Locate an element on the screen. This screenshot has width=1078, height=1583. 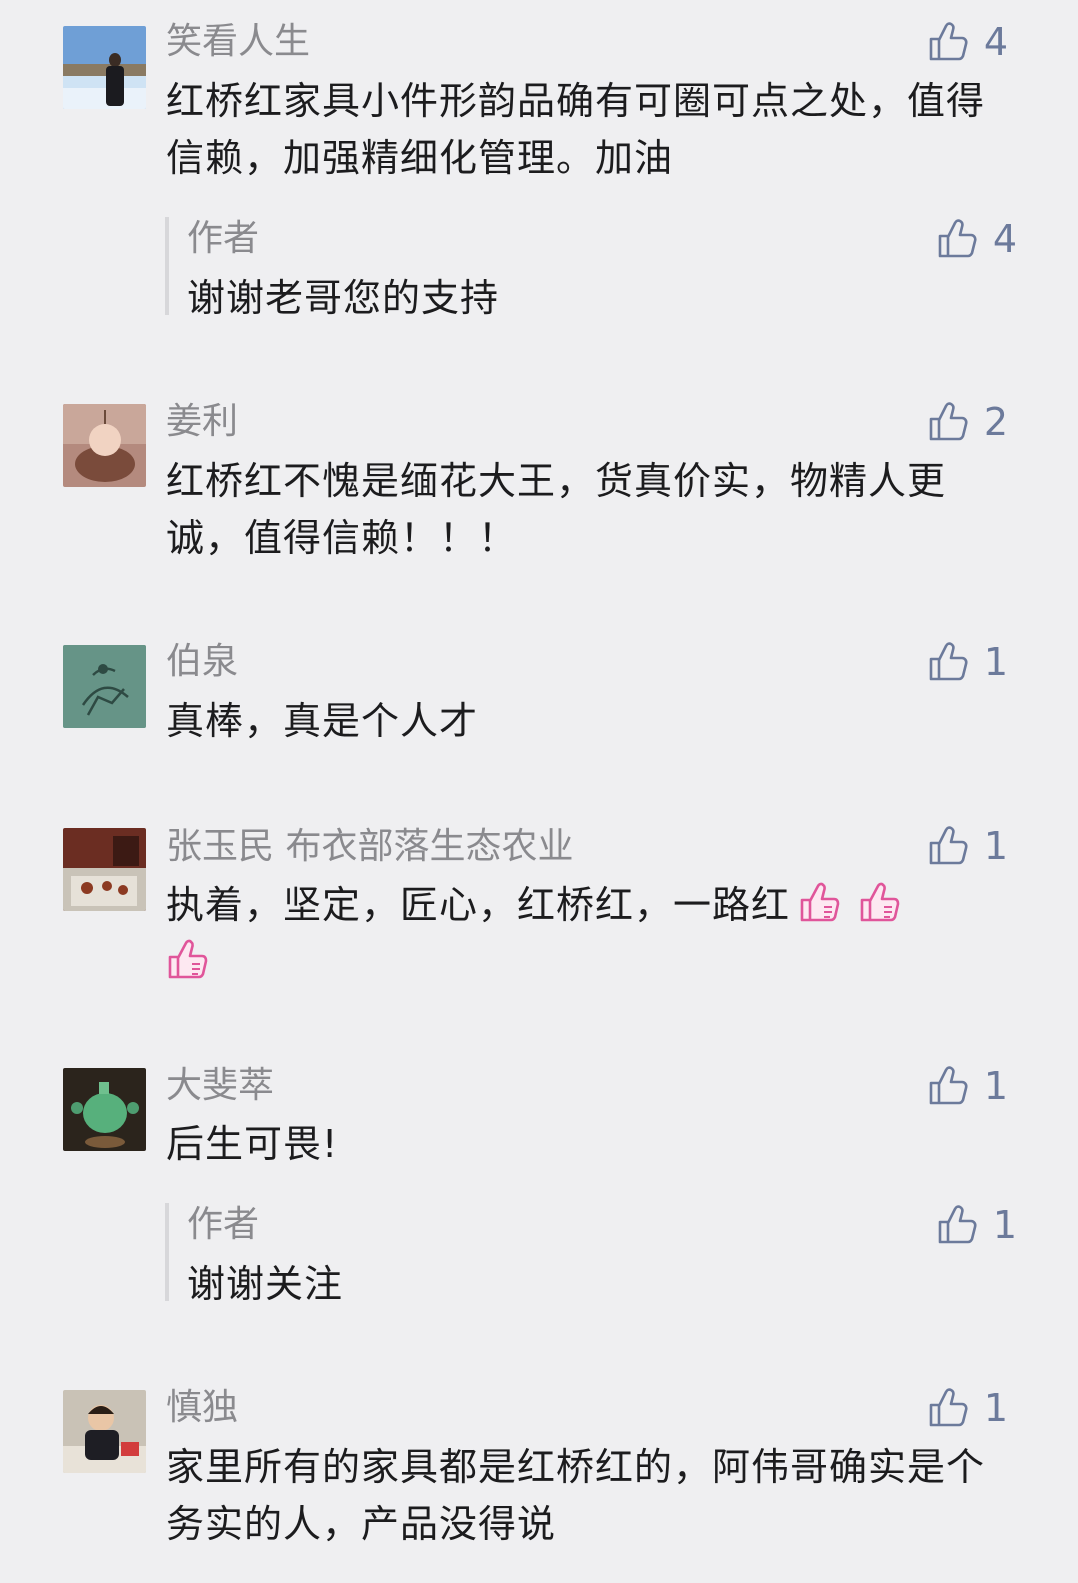
reply-text: 谢谢老哥您的支持 is located at coordinates (343, 298).